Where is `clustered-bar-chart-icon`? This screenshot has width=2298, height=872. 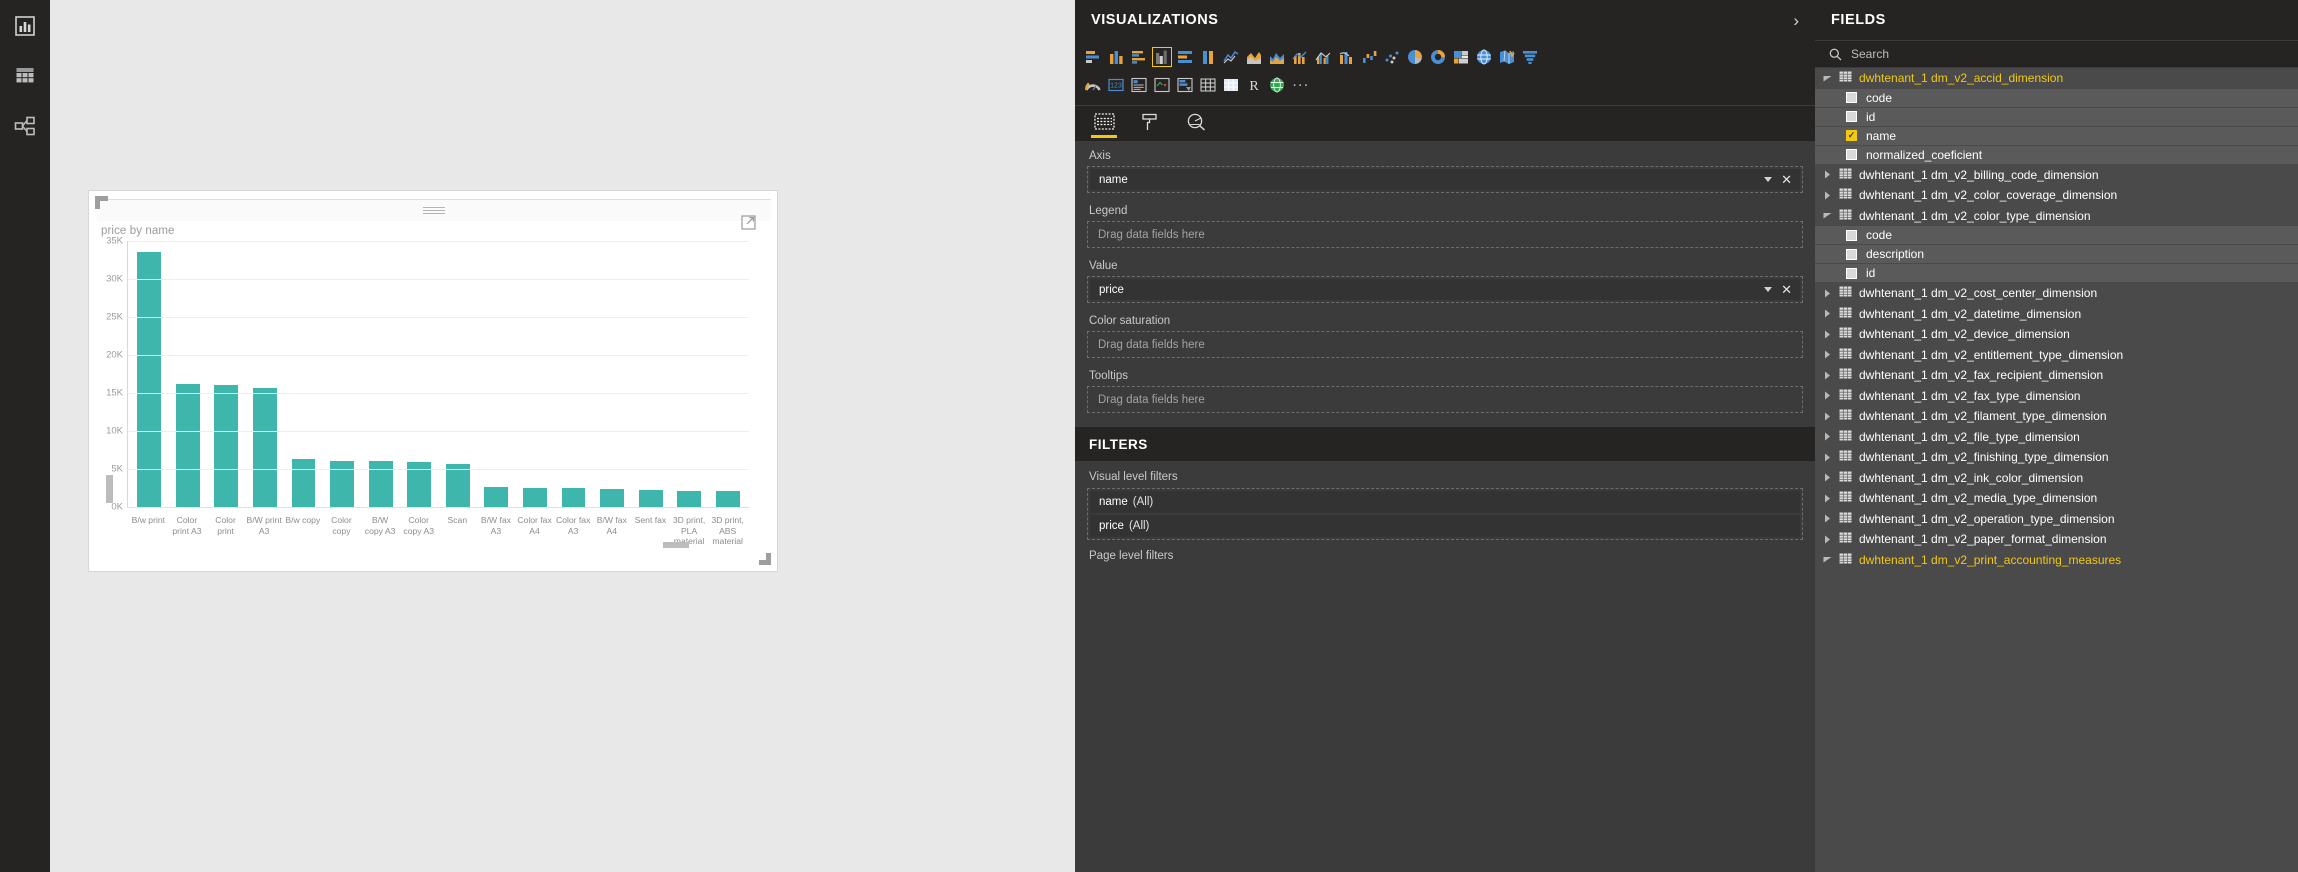 clustered-bar-chart-icon is located at coordinates (1139, 57).